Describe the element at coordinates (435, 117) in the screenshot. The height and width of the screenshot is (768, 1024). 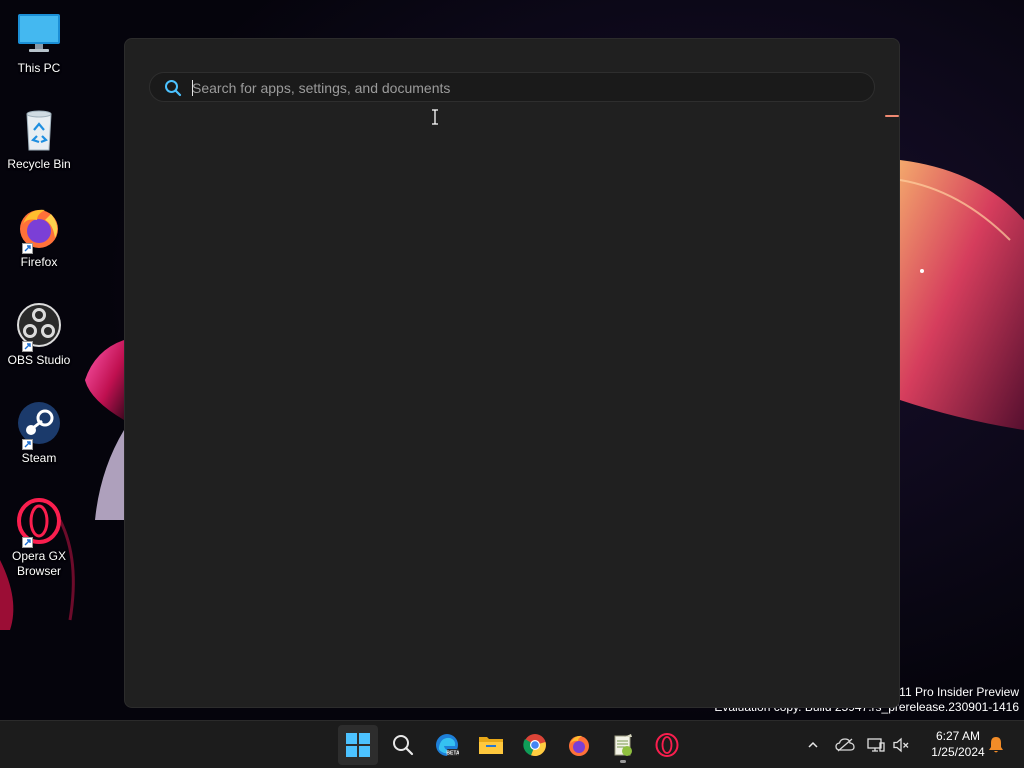
I see `text-cursor-icon` at that location.